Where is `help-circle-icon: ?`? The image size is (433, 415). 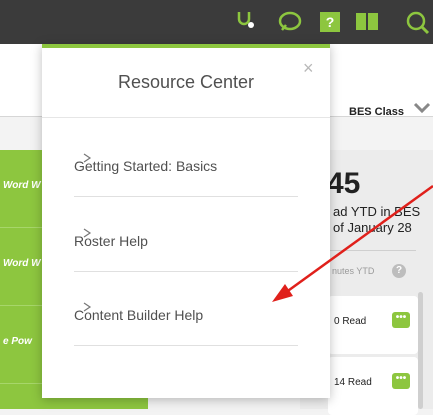
help-circle-icon: ? is located at coordinates (399, 271).